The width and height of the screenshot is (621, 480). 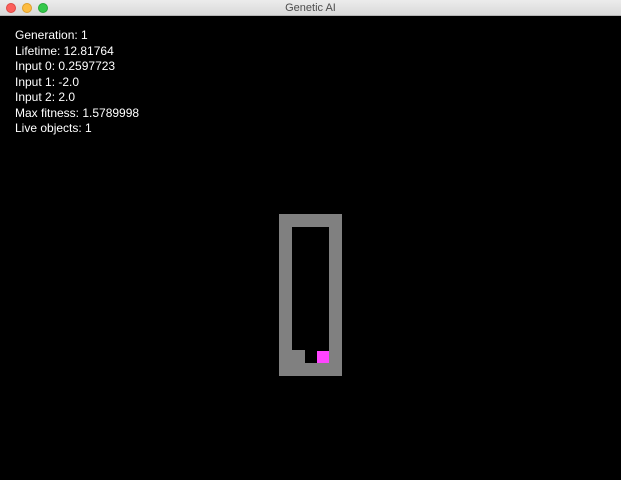 I want to click on max-fitness-label: Max fitness: 1.5789998, so click(x=77, y=112).